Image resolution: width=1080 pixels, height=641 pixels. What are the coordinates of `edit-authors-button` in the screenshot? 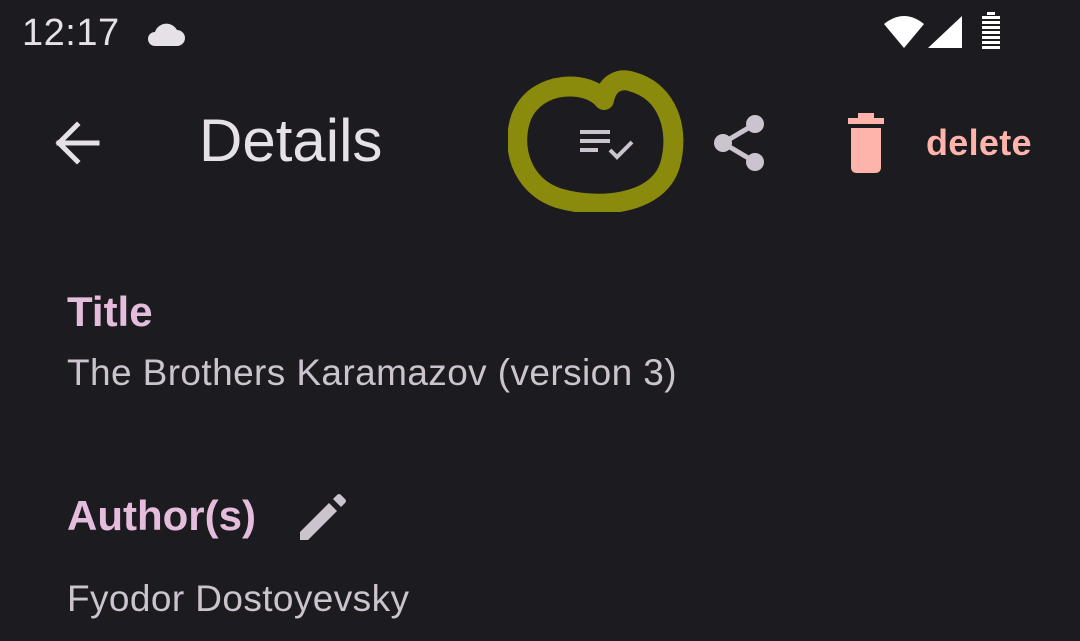 It's located at (322, 518).